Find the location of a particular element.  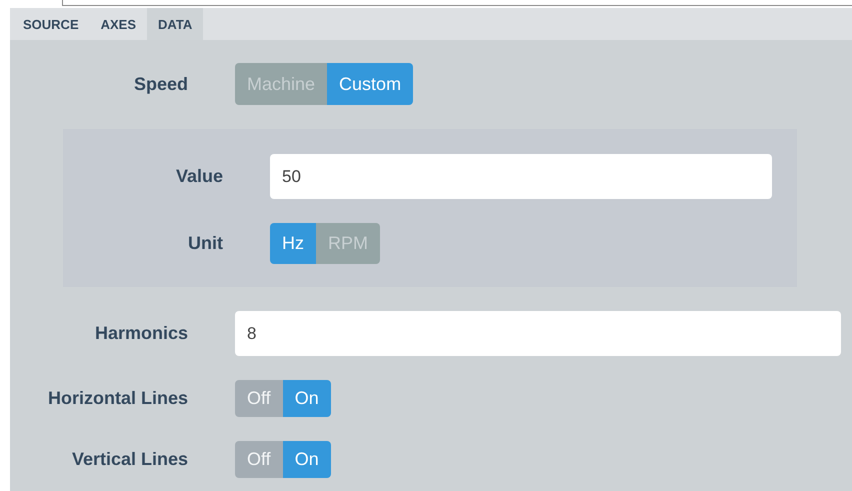

input-field: 50 is located at coordinates (521, 176).